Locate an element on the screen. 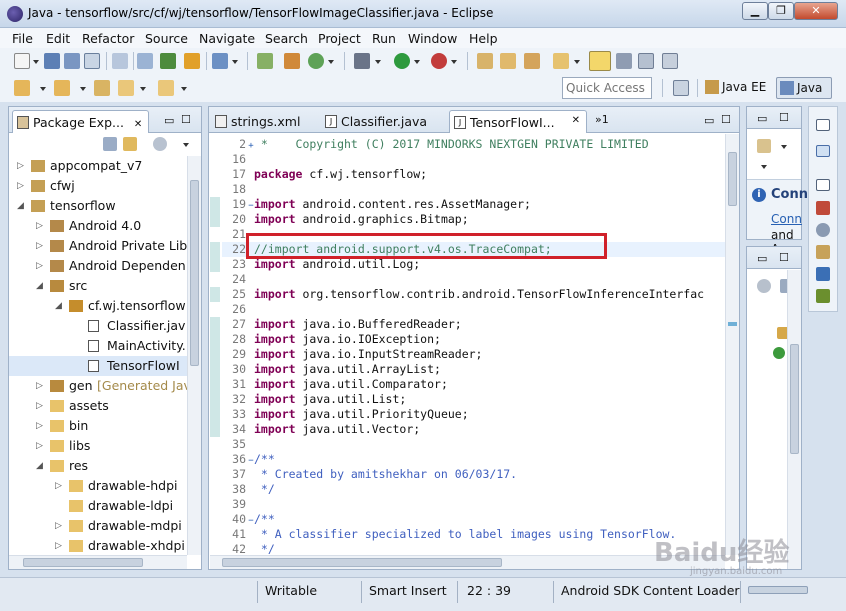 The image size is (846, 611). show-whitespace-icon is located at coordinates (646, 61).